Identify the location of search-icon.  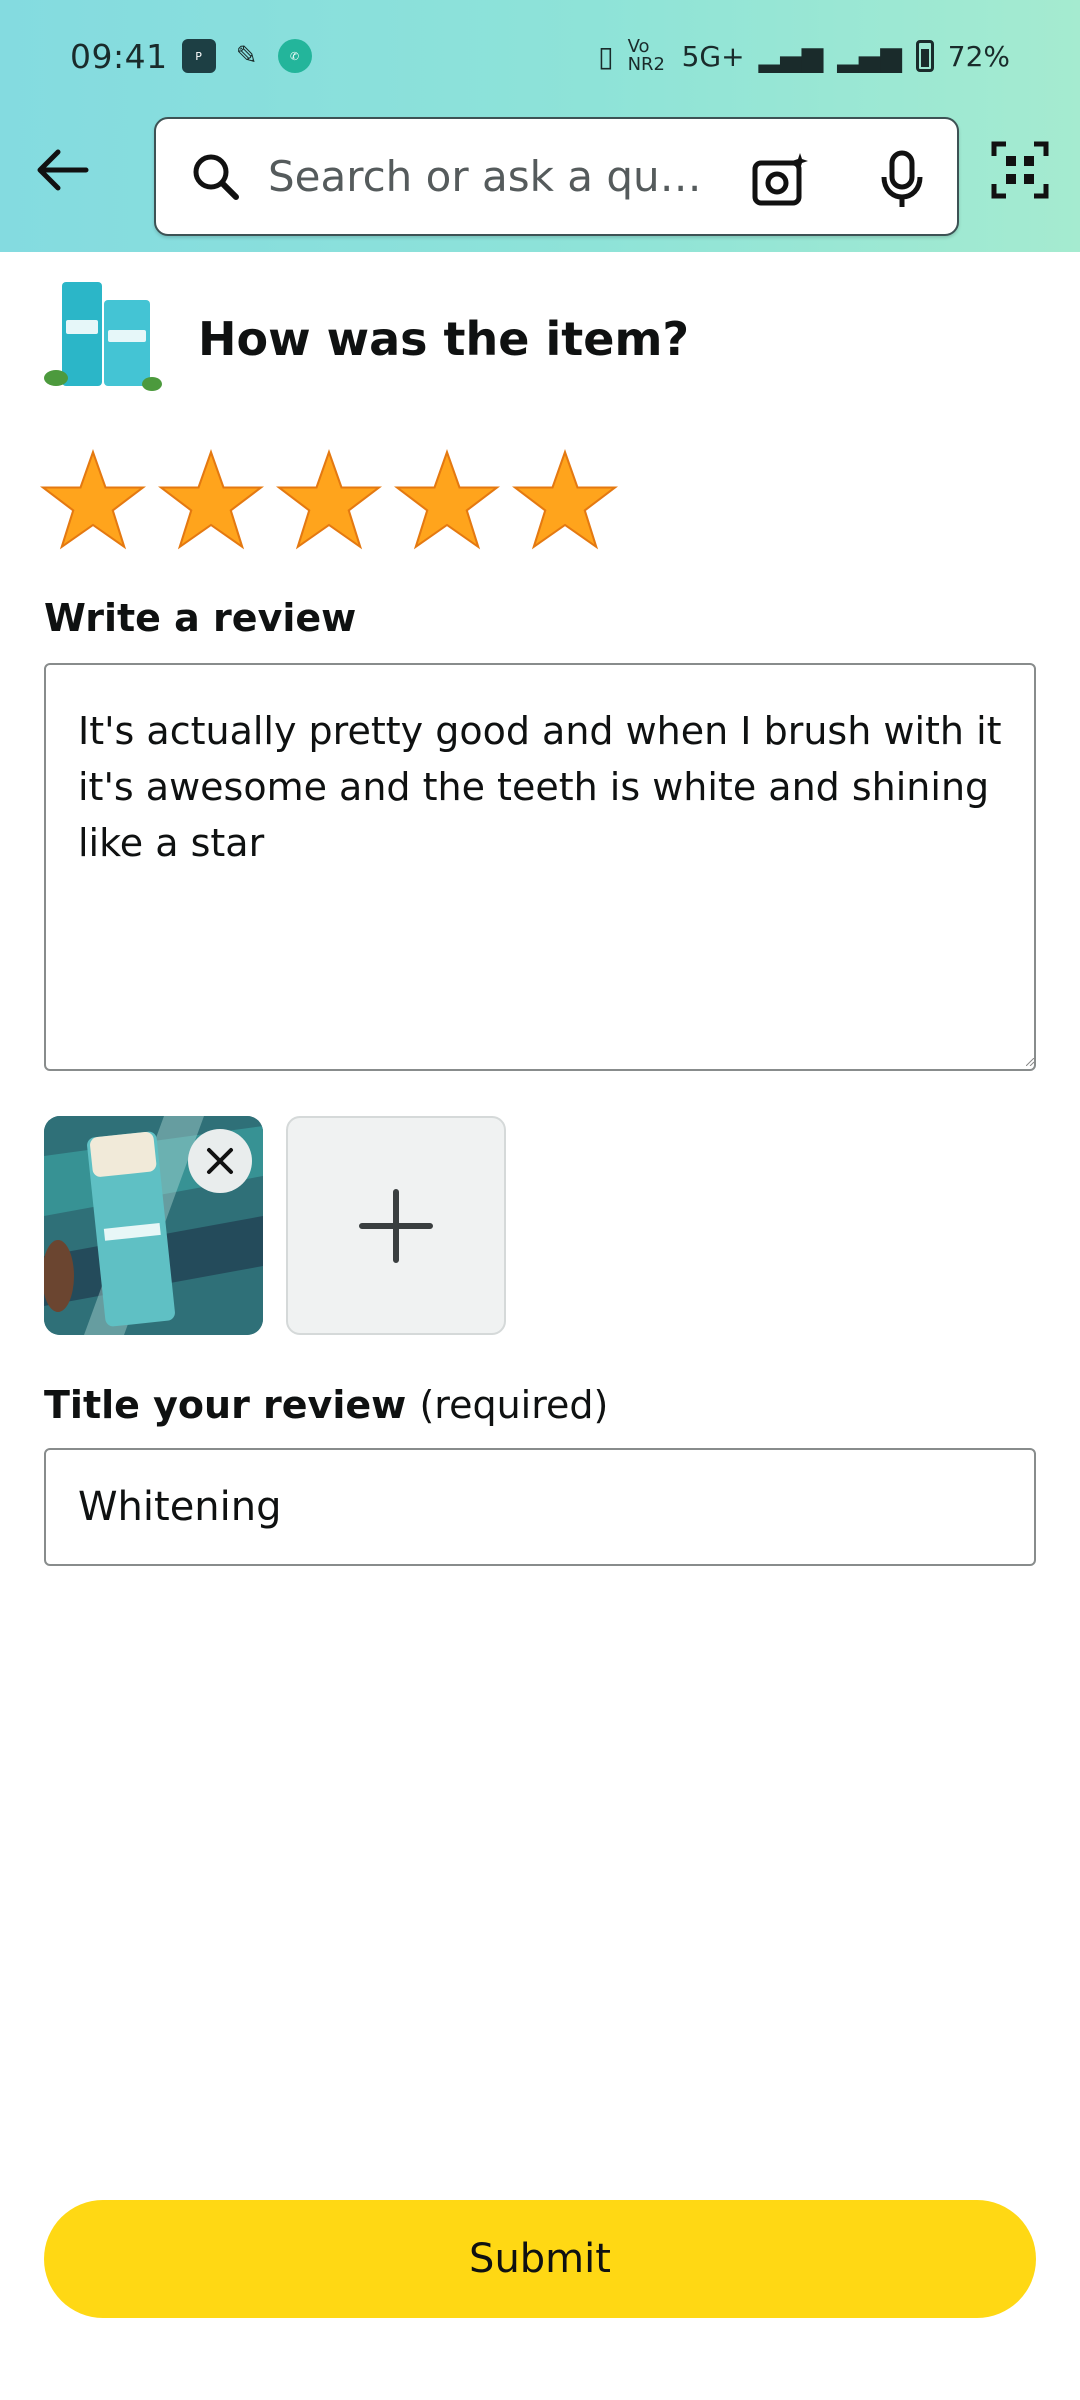
(216, 177).